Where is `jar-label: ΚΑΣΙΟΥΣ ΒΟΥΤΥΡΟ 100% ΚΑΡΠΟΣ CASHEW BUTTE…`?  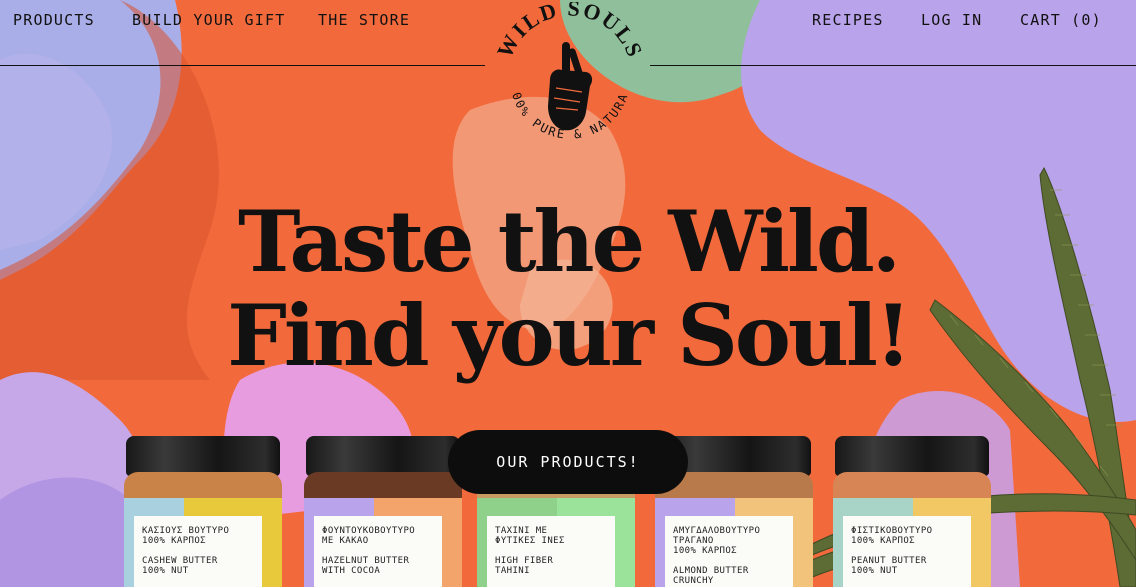 jar-label: ΚΑΣΙΟΥΣ ΒΟΥΤΥΡΟ 100% ΚΑΡΠΟΣ CASHEW BUTTE… is located at coordinates (203, 542).